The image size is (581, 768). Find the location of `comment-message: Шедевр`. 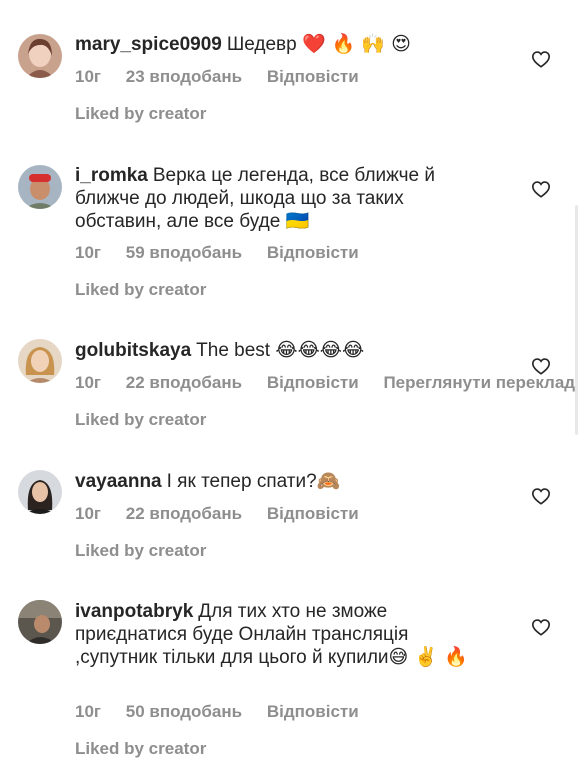

comment-message: Шедевр is located at coordinates (261, 44).